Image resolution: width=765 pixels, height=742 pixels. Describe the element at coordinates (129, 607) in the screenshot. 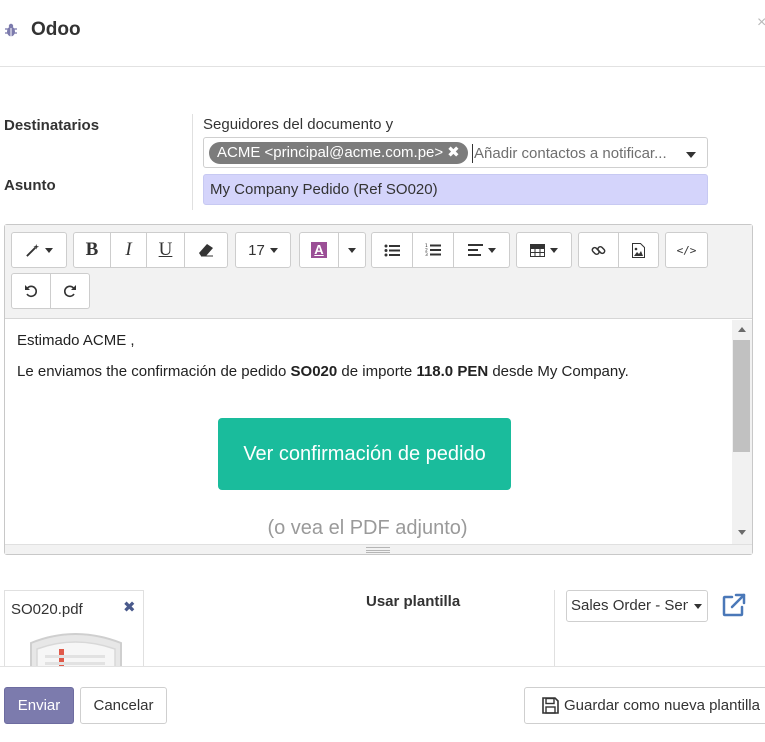

I see `remove-attachment-icon: ✖` at that location.